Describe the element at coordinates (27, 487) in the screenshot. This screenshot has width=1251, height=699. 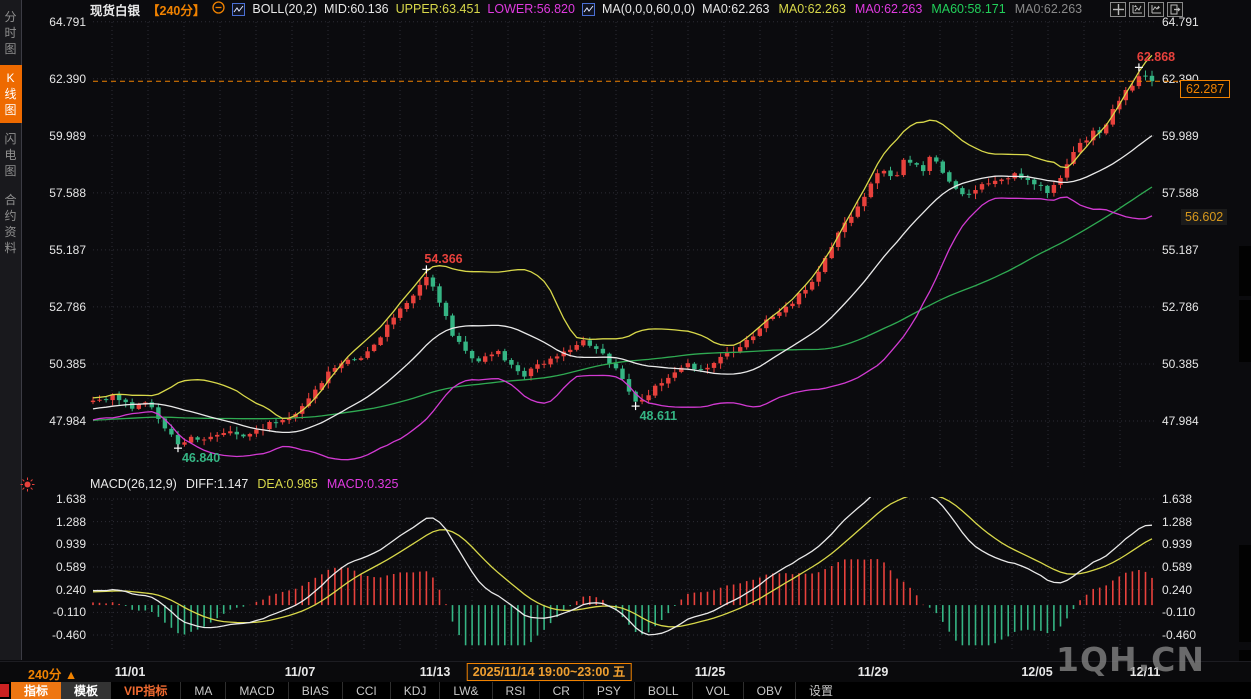
I see `indicator-alert-icon` at that location.